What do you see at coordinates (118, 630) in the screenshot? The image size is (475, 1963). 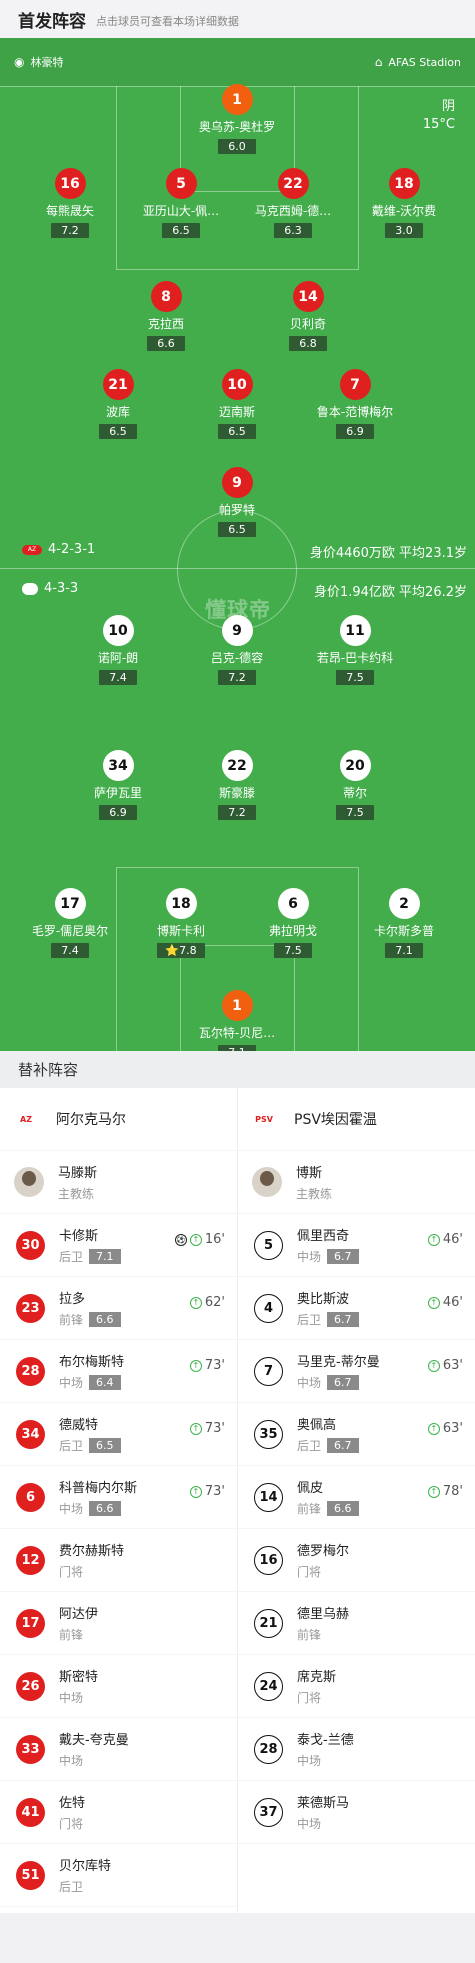 I see `jersey-number: 10` at bounding box center [118, 630].